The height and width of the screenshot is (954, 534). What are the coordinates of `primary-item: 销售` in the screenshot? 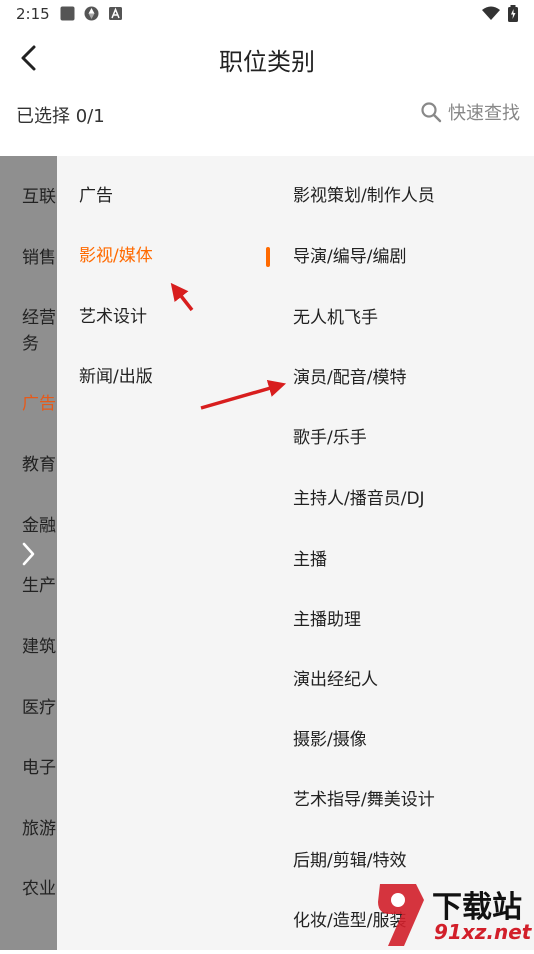 It's located at (42, 258).